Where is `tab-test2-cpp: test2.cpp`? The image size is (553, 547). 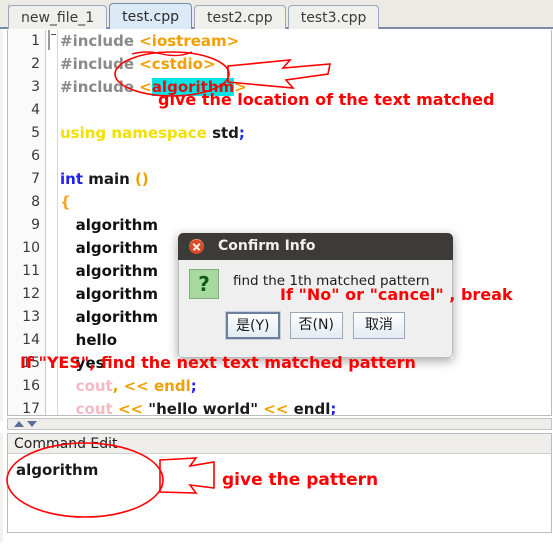
tab-test2-cpp: test2.cpp is located at coordinates (239, 17).